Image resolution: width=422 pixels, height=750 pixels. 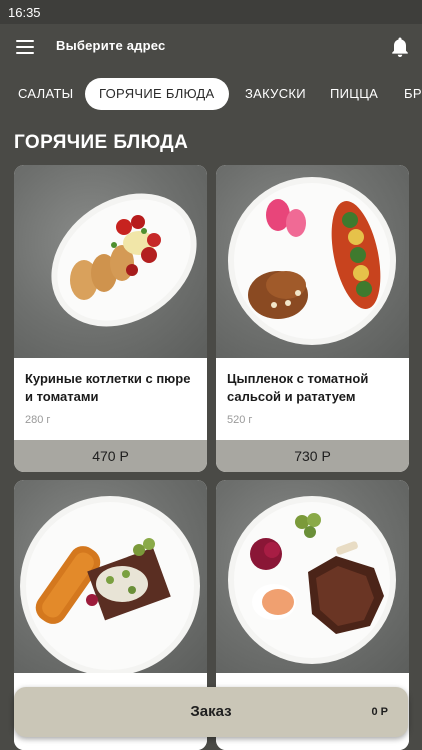 I want to click on product-name: Цыпленок с томатной сальсой и рататуем, so click(x=298, y=387).